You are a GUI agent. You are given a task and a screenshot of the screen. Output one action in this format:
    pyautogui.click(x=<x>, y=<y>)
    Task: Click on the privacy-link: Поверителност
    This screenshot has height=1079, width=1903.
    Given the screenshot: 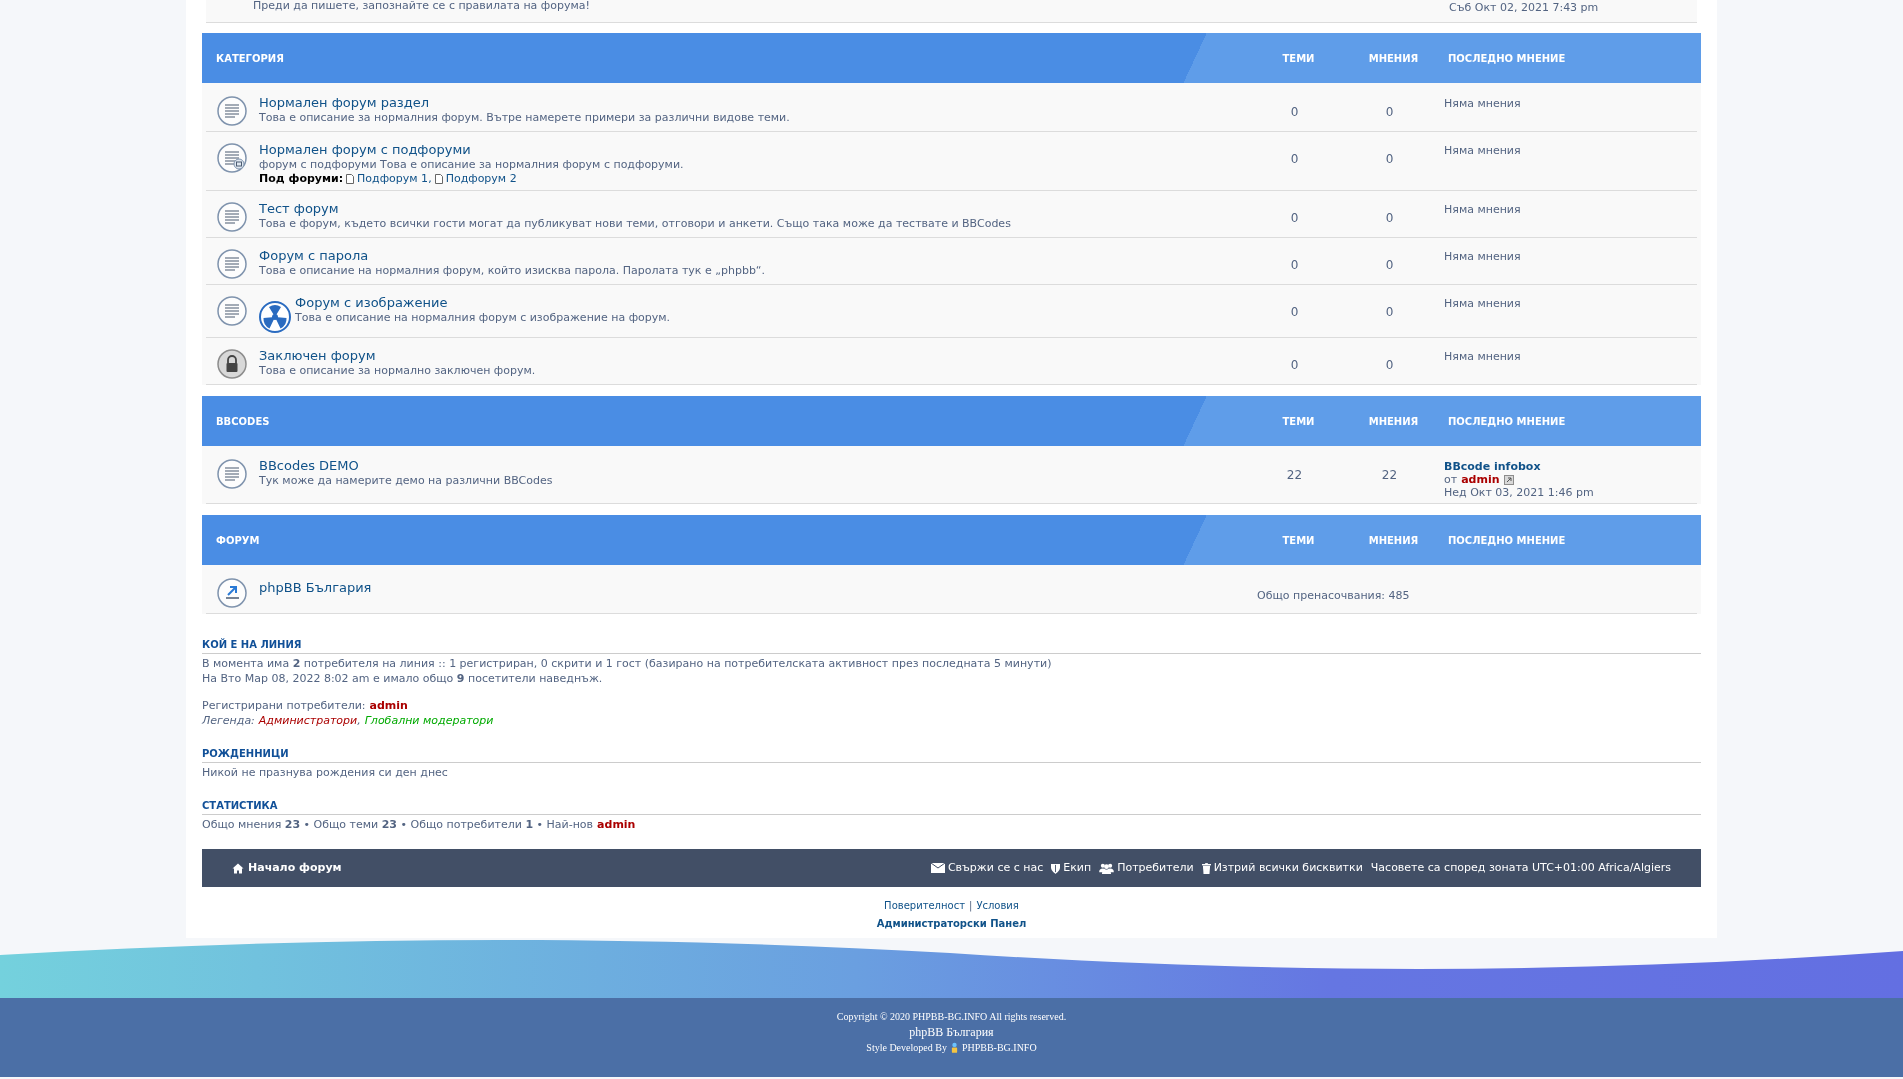 What is the action you would take?
    pyautogui.click(x=924, y=905)
    